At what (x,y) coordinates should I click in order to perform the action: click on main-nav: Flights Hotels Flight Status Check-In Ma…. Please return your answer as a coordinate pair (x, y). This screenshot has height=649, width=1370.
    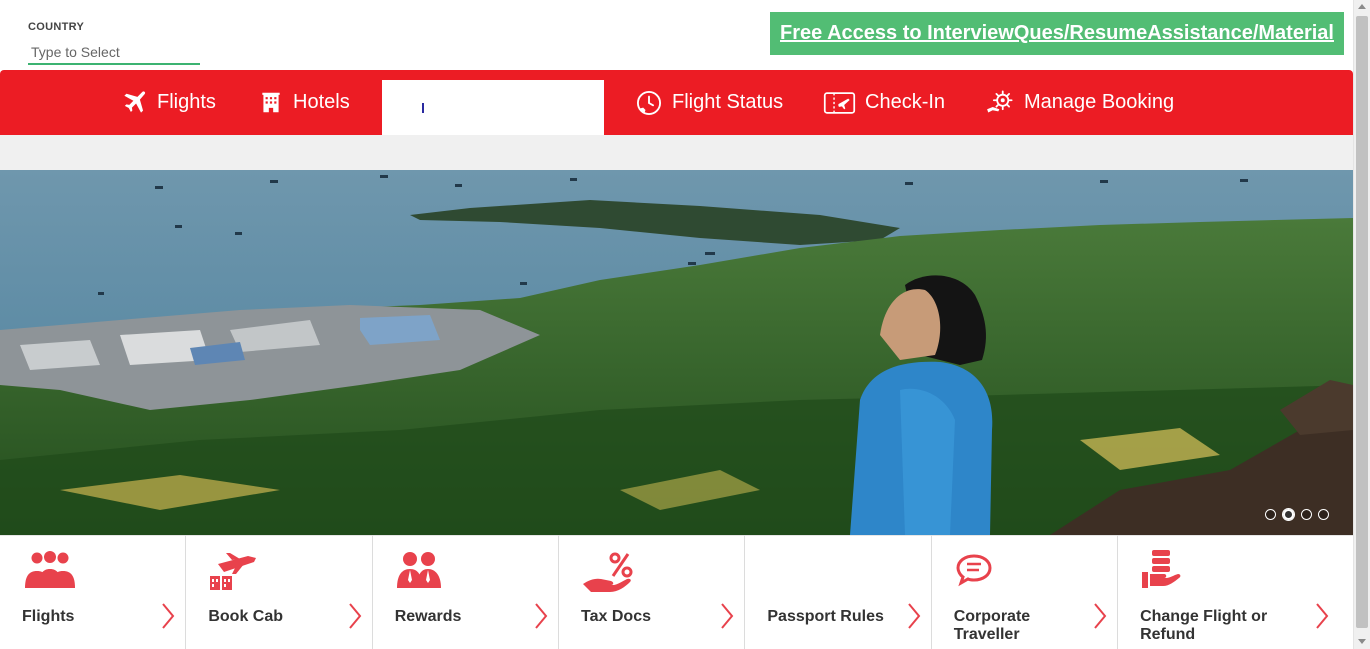
    Looking at the image, I should click on (676, 102).